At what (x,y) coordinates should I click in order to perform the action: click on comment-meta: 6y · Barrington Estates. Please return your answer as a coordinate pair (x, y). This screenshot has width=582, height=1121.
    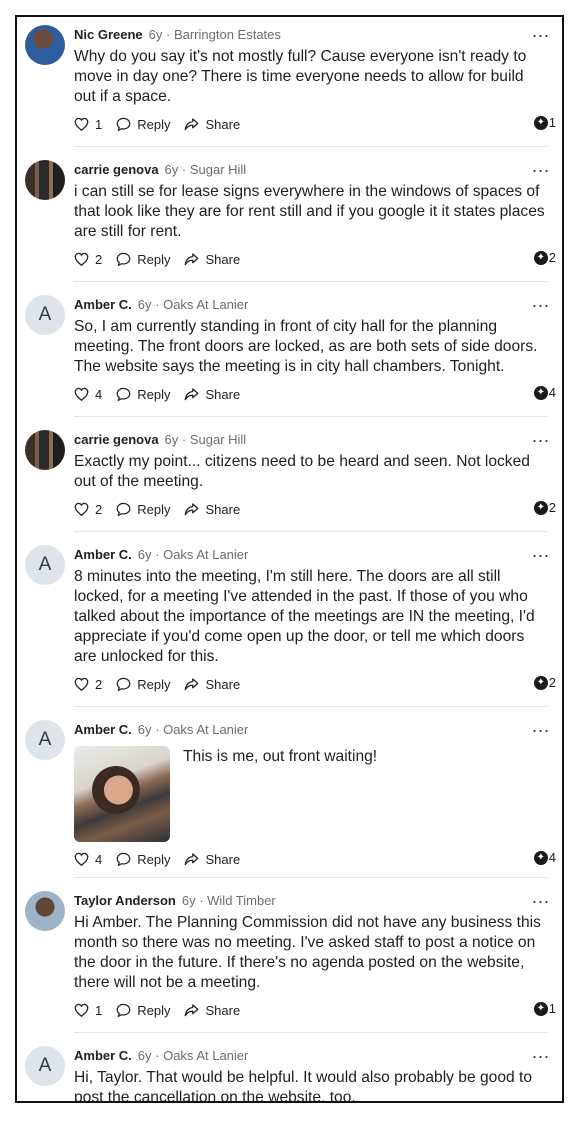
    Looking at the image, I should click on (214, 34).